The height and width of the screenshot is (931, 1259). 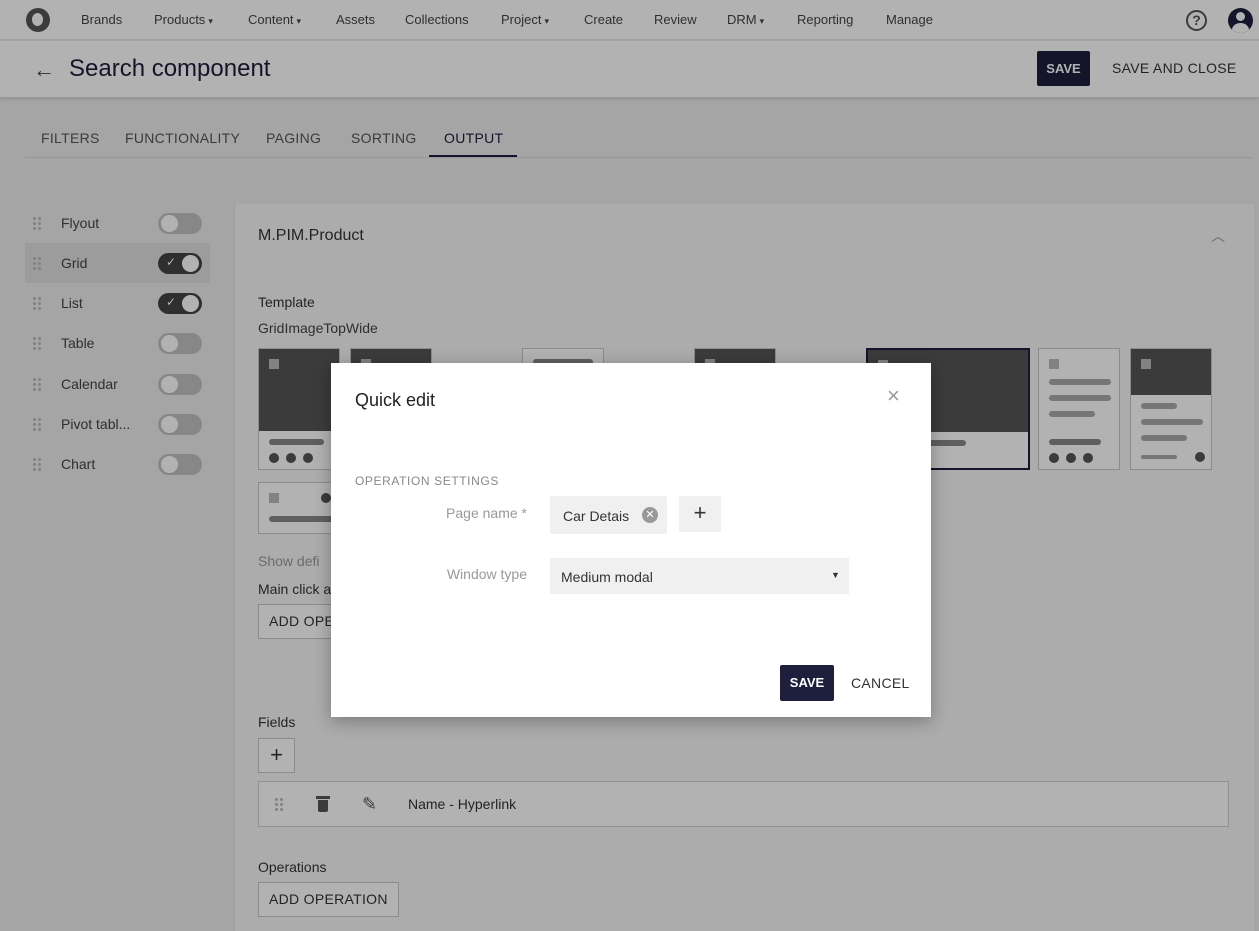 I want to click on dialog-save-button: SAVE, so click(x=807, y=683).